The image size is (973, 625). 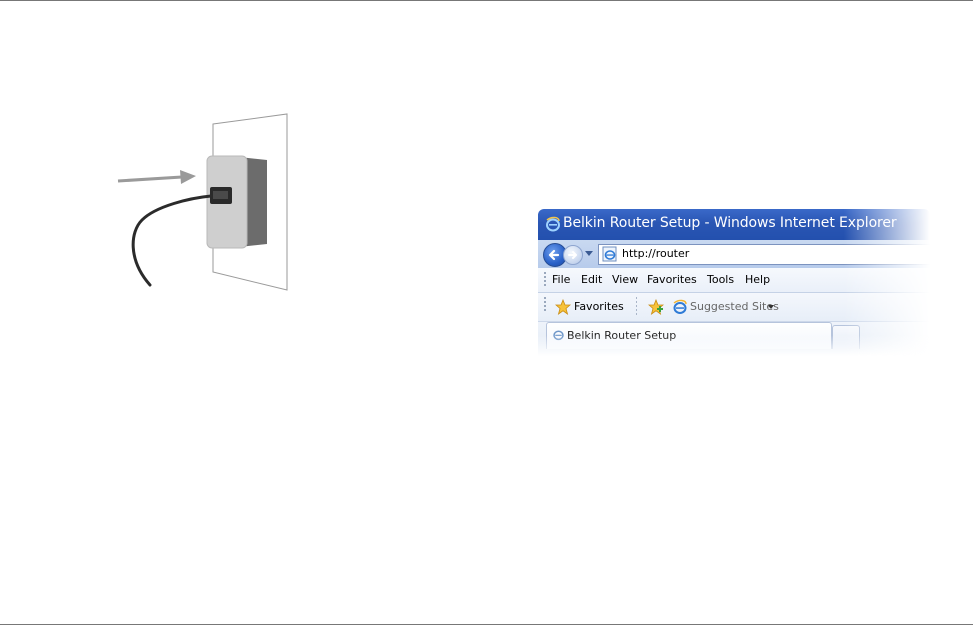 What do you see at coordinates (558, 335) in the screenshot?
I see `ie-tab-icon` at bounding box center [558, 335].